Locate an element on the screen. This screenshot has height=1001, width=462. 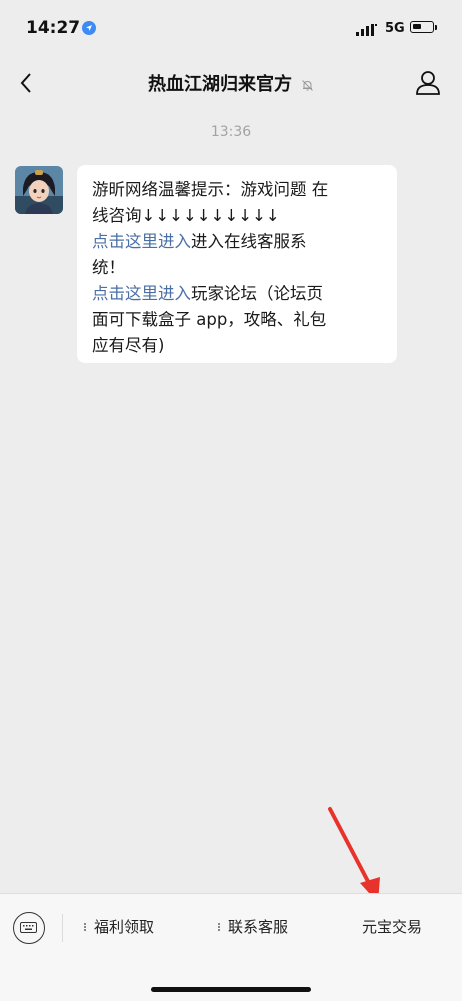
menu-item-yuanbao-trade: 元宝交易 is located at coordinates (392, 926).